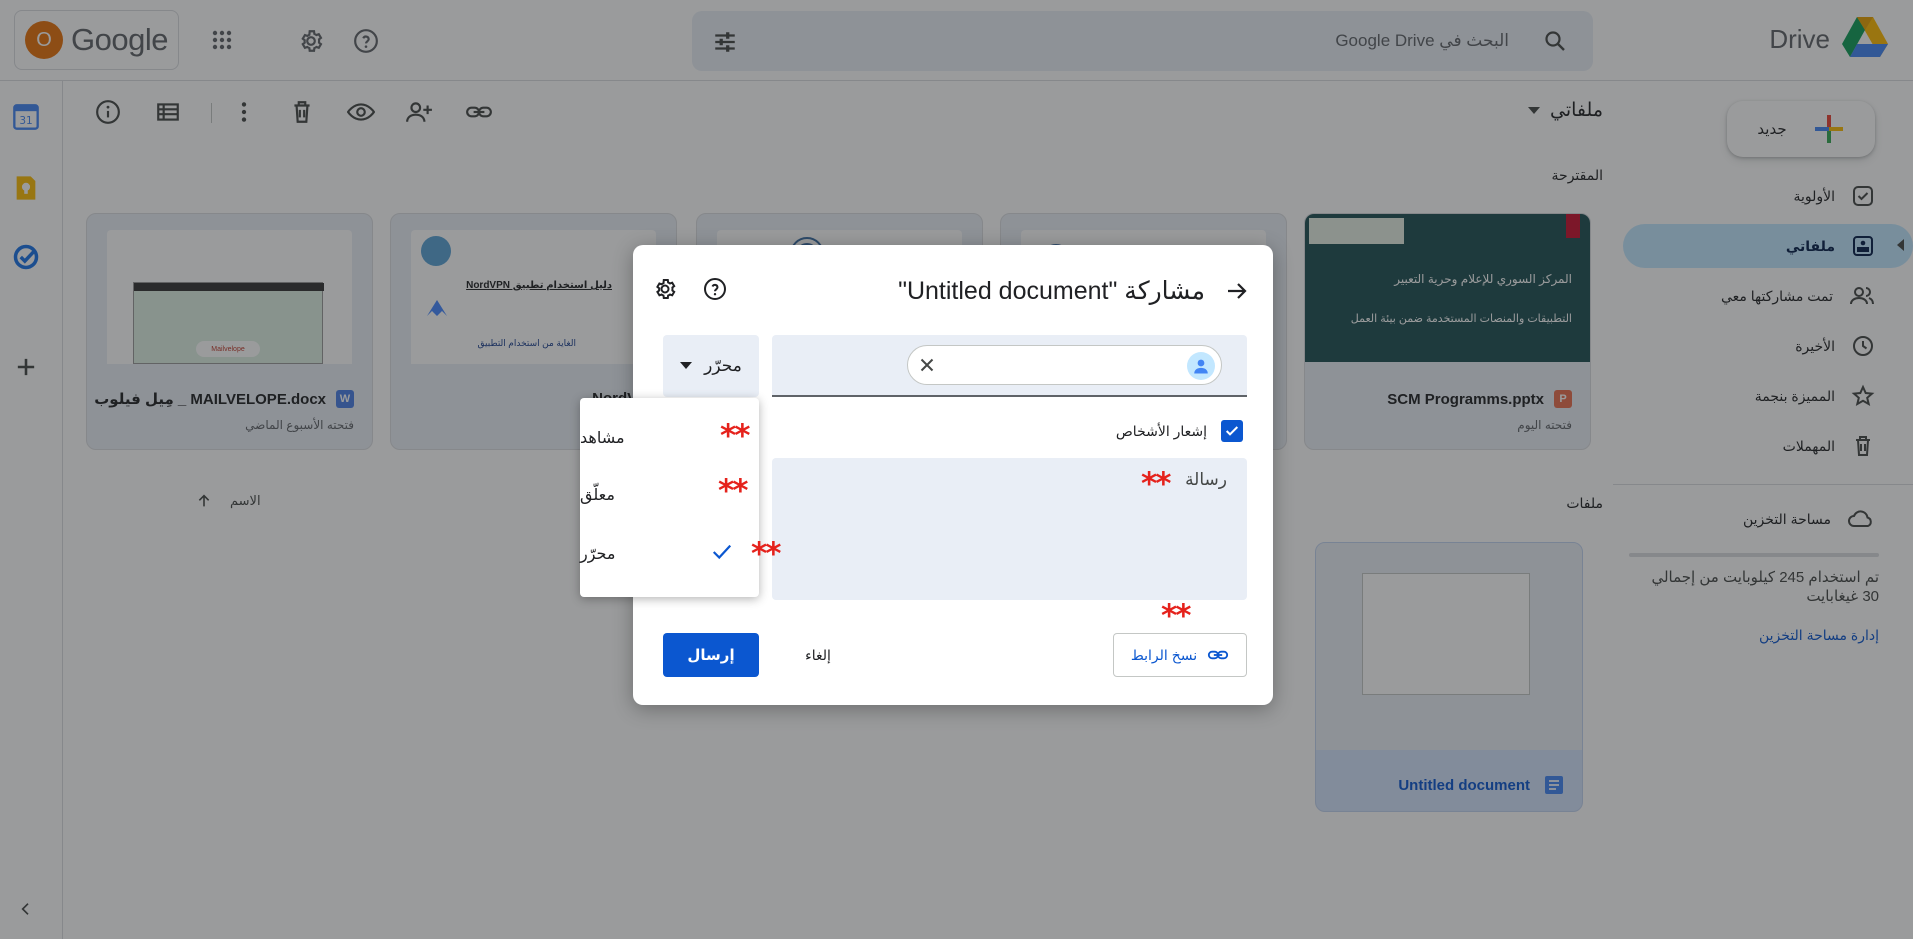 The image size is (1913, 939). Describe the element at coordinates (1164, 654) in the screenshot. I see `copy-link-label: نسخ الرابط` at that location.